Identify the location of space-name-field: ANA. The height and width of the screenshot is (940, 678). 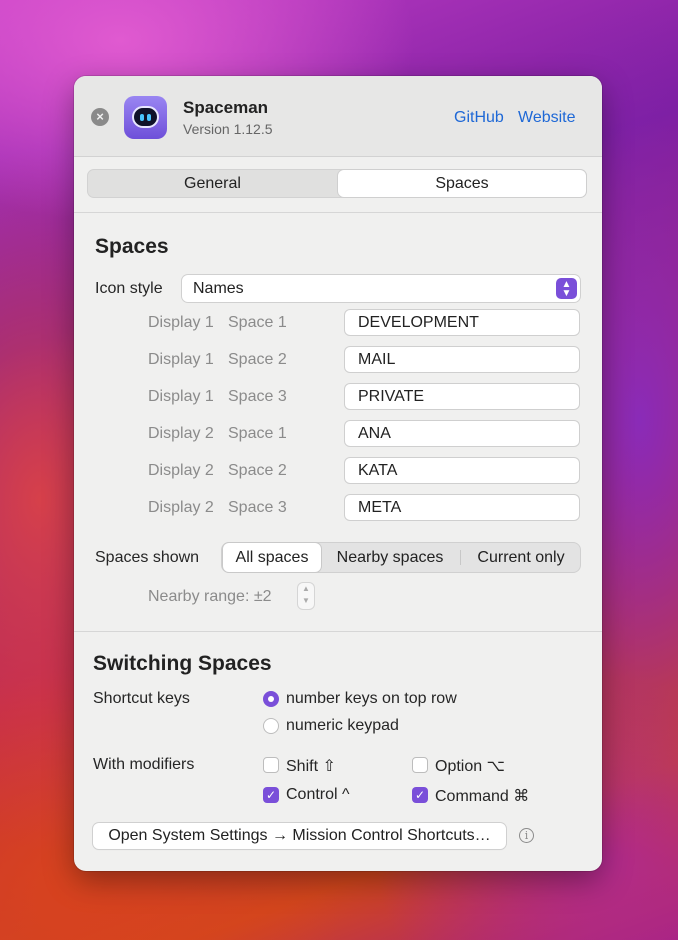
(462, 433).